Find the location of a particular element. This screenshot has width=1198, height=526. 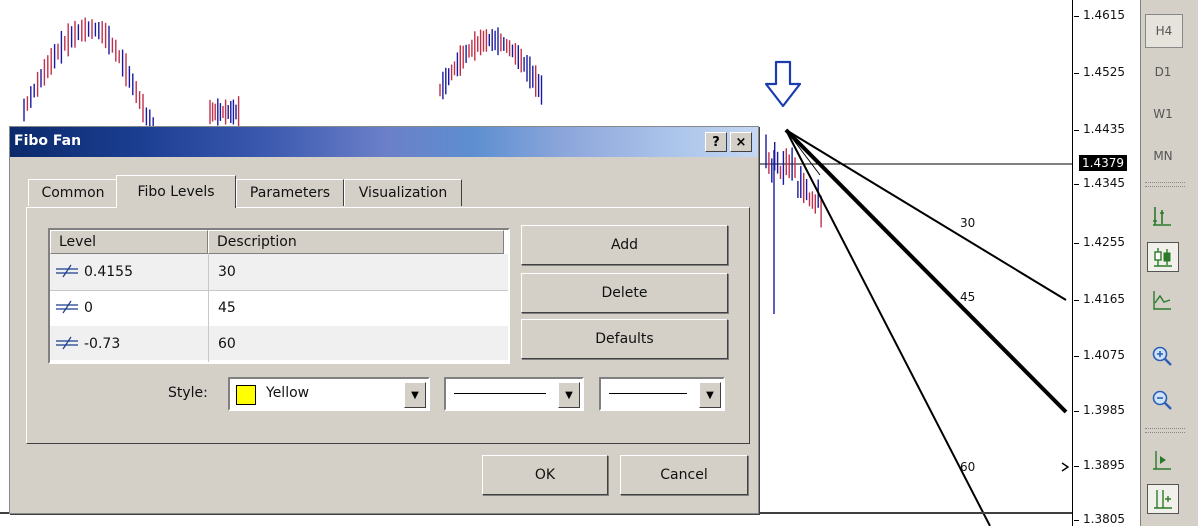

price-tick: 1.4165 is located at coordinates (1099, 299).